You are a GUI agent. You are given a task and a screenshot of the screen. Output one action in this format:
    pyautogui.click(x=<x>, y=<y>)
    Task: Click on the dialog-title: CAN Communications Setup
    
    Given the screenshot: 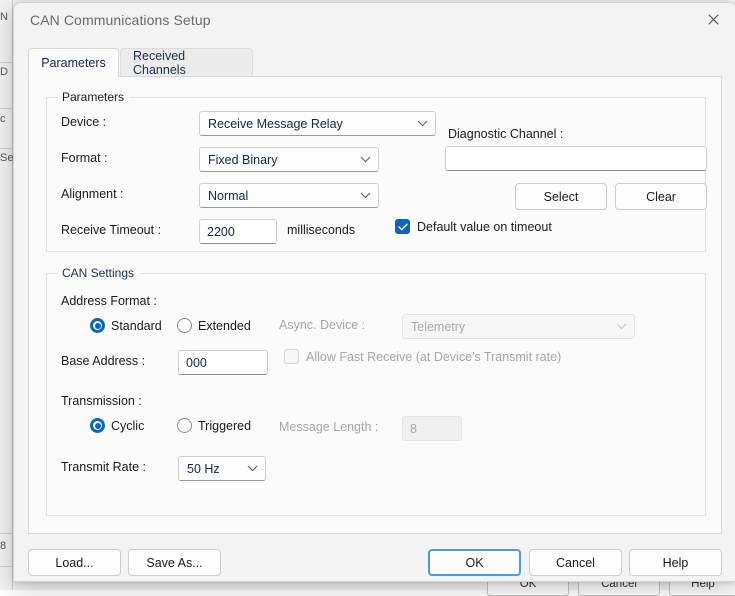 What is the action you would take?
    pyautogui.click(x=120, y=20)
    